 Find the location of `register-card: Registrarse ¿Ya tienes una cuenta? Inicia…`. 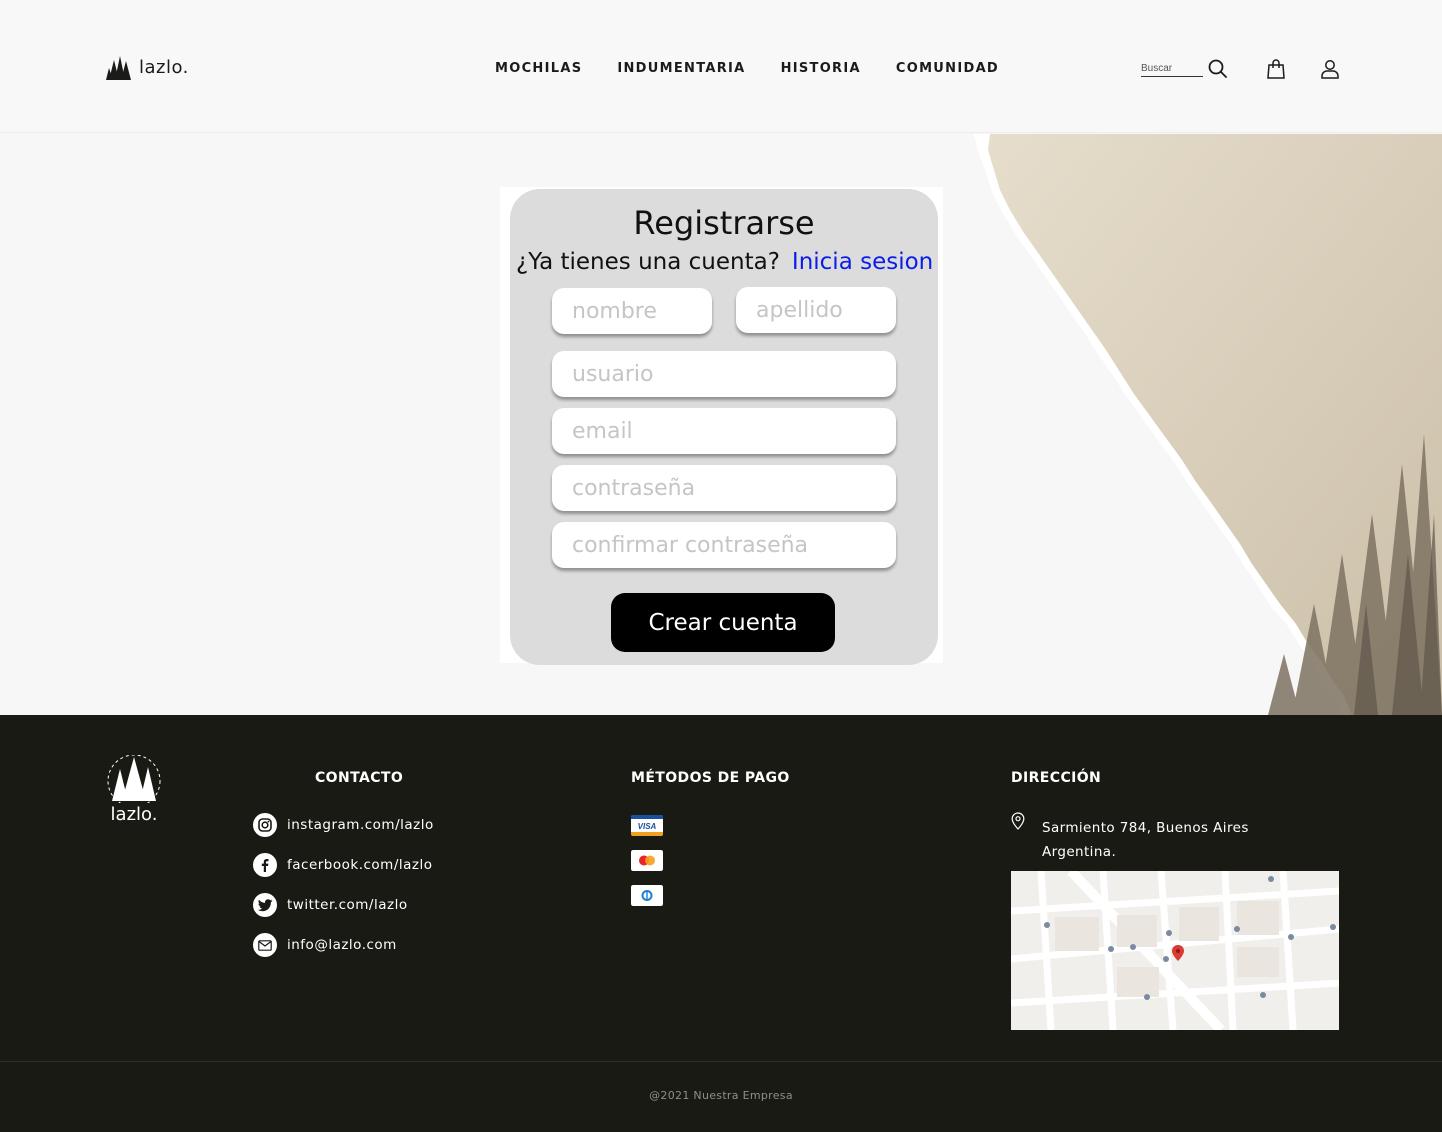

register-card: Registrarse ¿Ya tienes una cuenta? Inicia… is located at coordinates (724, 427).